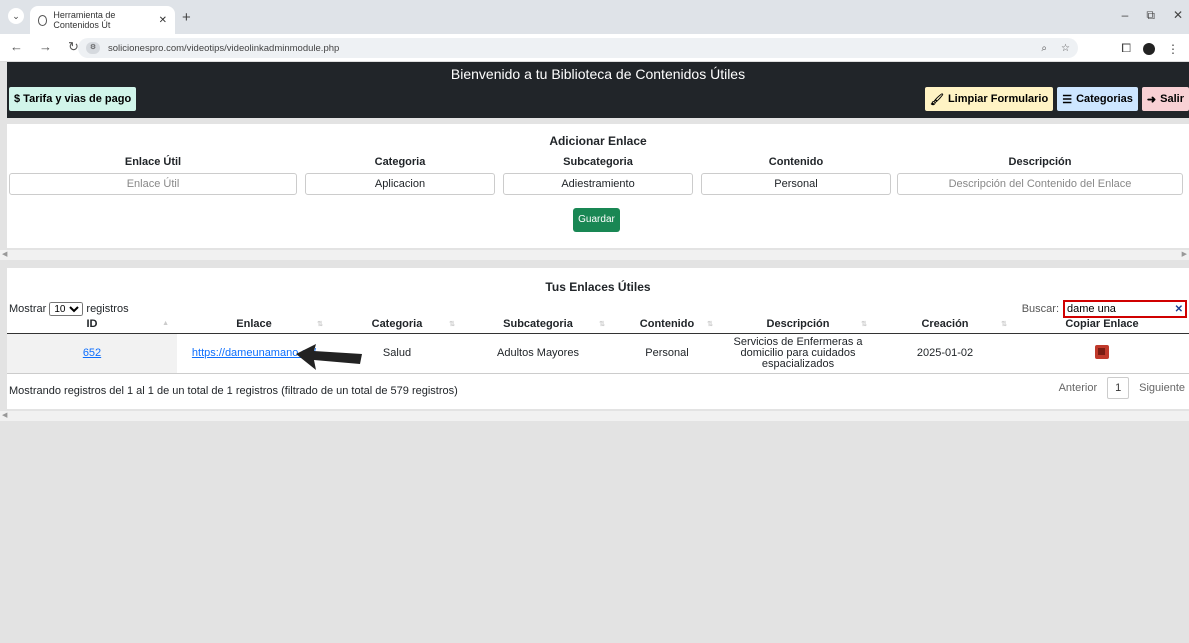 Image resolution: width=1189 pixels, height=643 pixels. What do you see at coordinates (1040, 309) in the screenshot?
I see `search-label: Buscar:` at bounding box center [1040, 309].